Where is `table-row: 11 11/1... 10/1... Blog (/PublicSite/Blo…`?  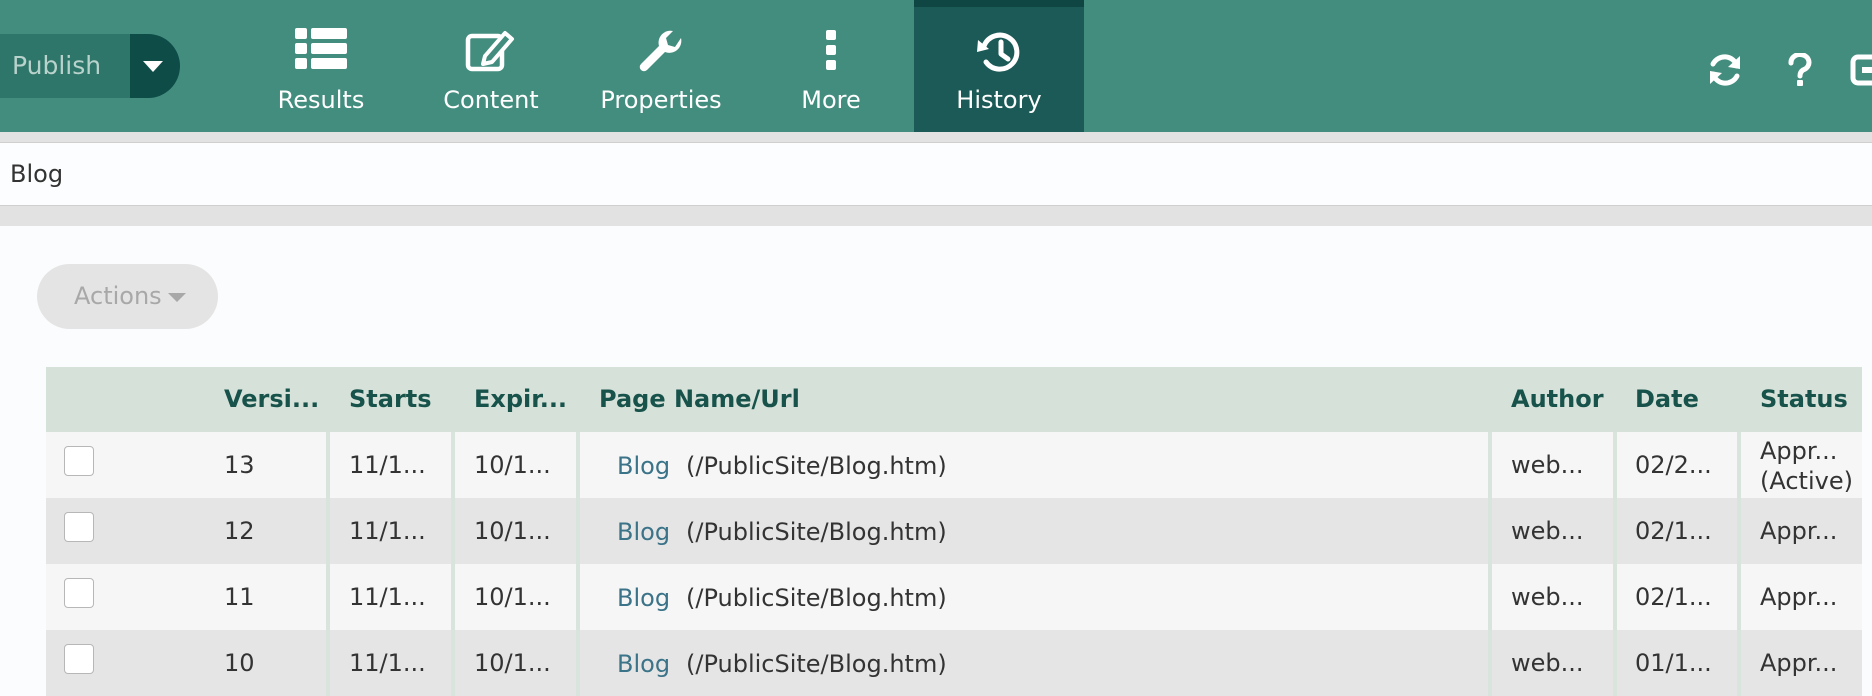
table-row: 11 11/1... 10/1... Blog (/PublicSite/Blo… is located at coordinates (954, 597).